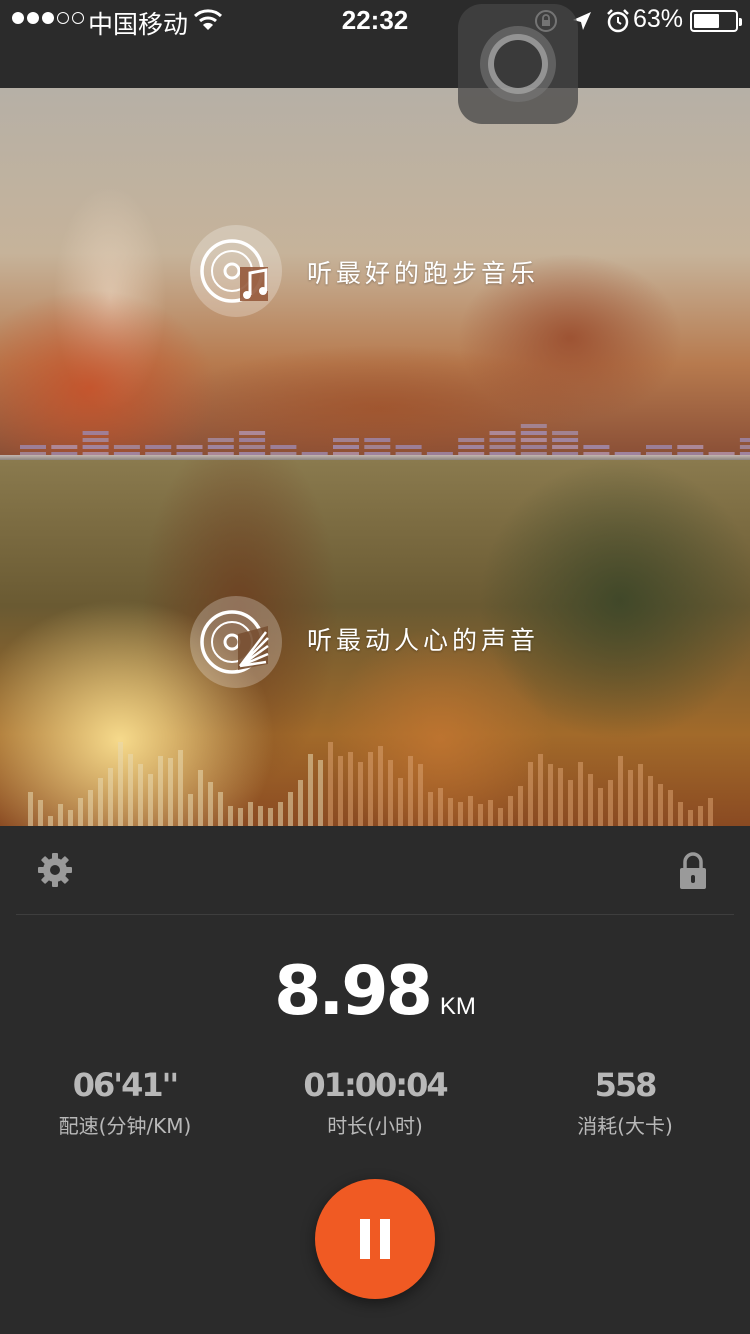  What do you see at coordinates (375, 1085) in the screenshot?
I see `duration-value: 01:00:04` at bounding box center [375, 1085].